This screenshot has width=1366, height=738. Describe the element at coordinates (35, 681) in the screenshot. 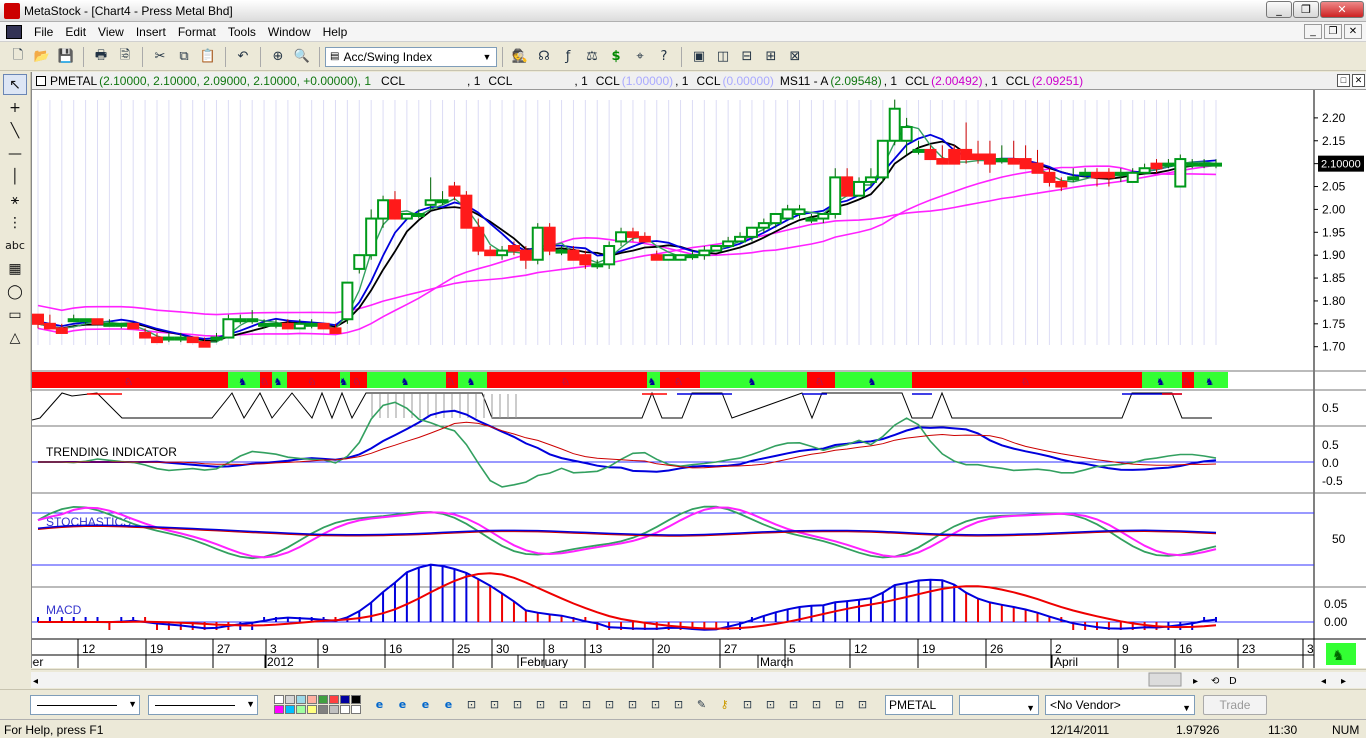

I see `scroll-left-icon: ◂` at that location.